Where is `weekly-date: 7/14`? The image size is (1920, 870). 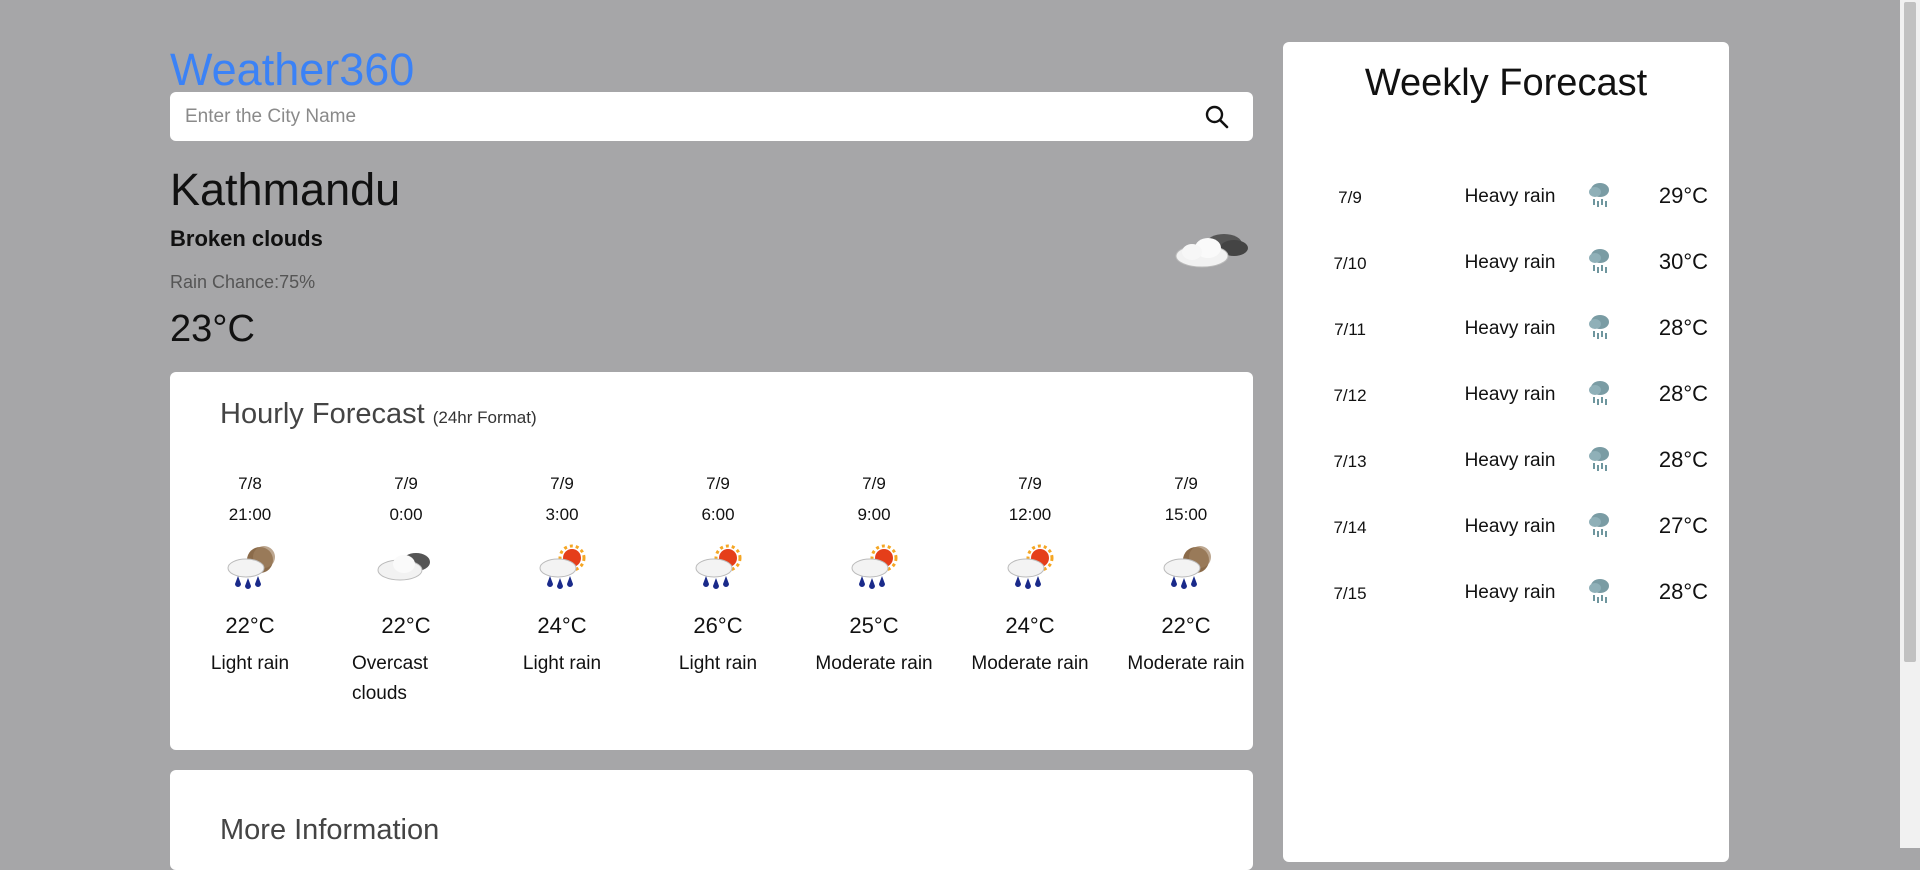 weekly-date: 7/14 is located at coordinates (1350, 527).